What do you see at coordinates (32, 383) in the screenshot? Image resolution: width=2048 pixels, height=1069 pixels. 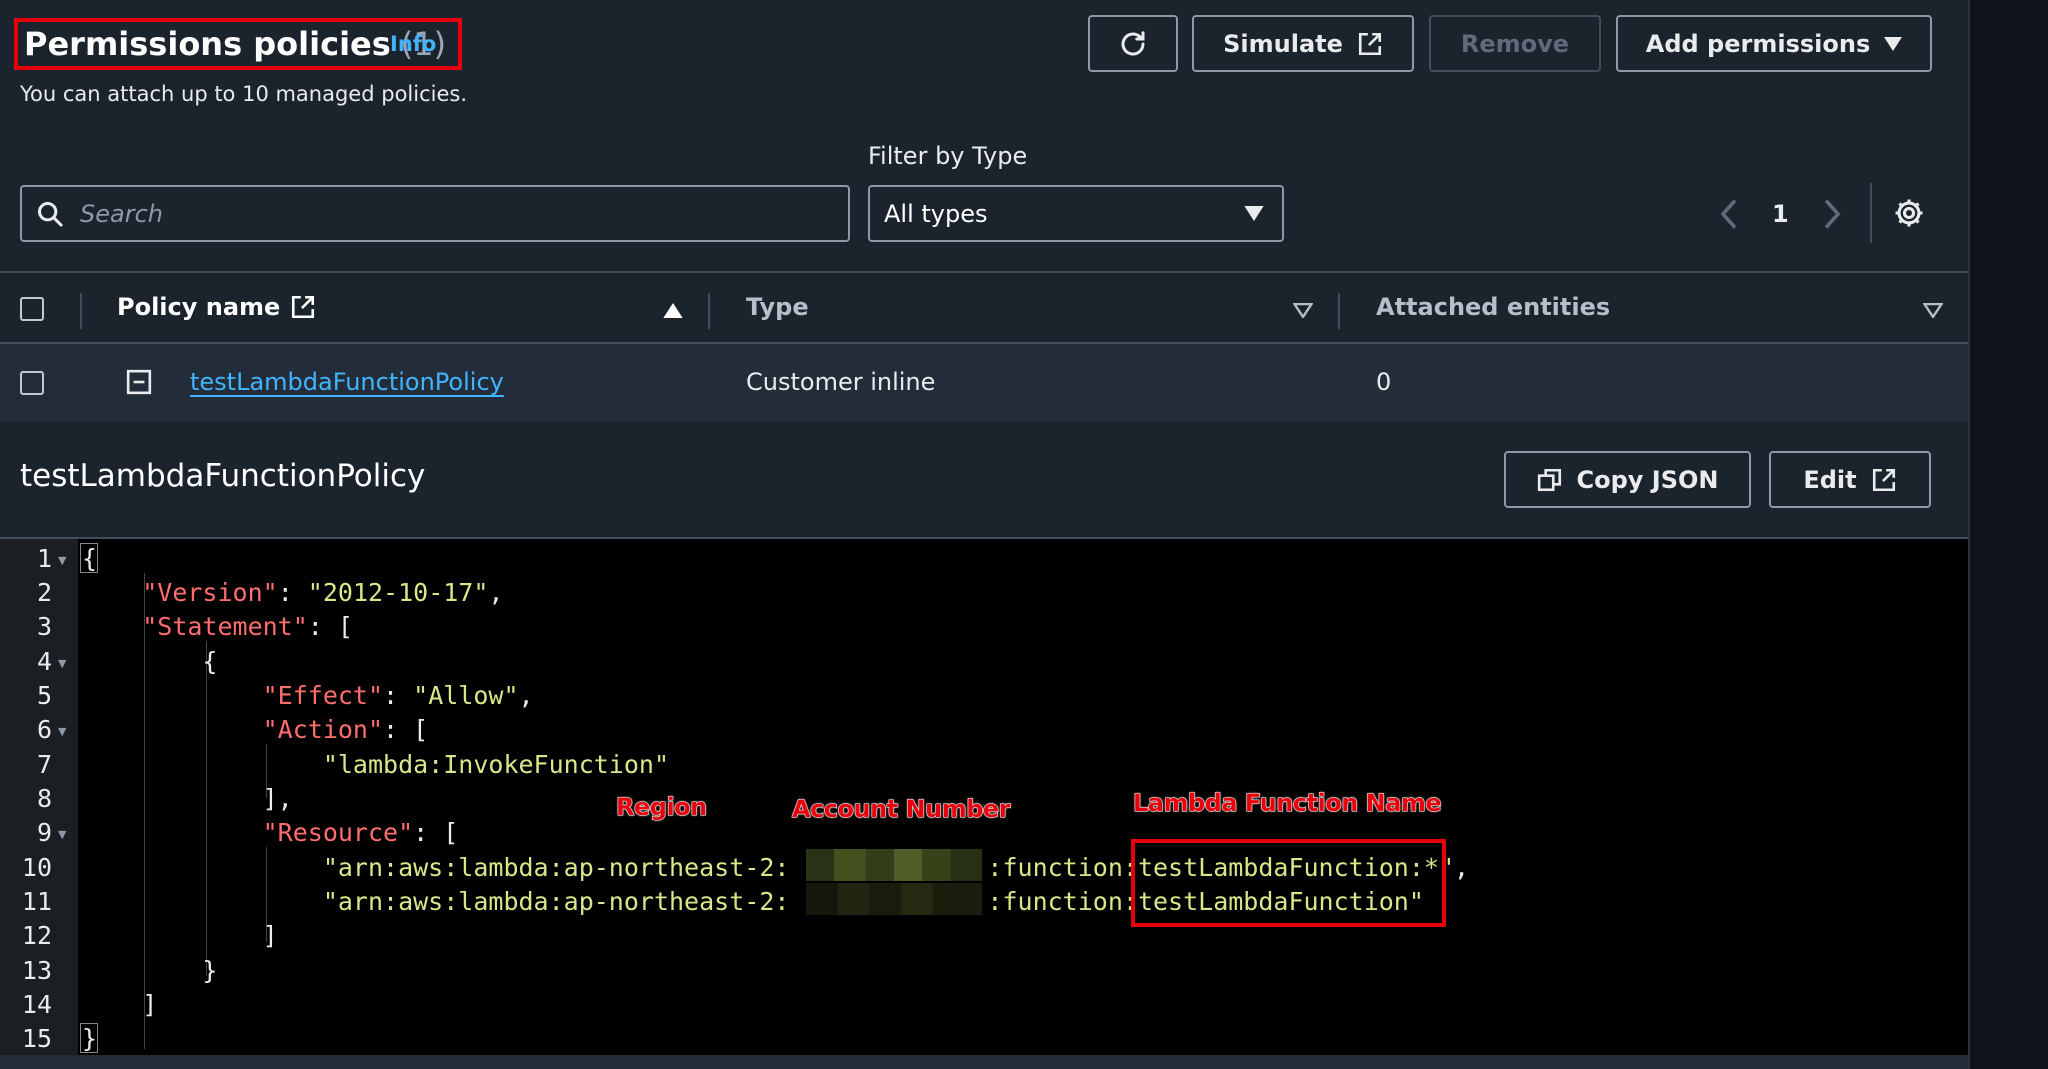 I see `row-checkbox` at bounding box center [32, 383].